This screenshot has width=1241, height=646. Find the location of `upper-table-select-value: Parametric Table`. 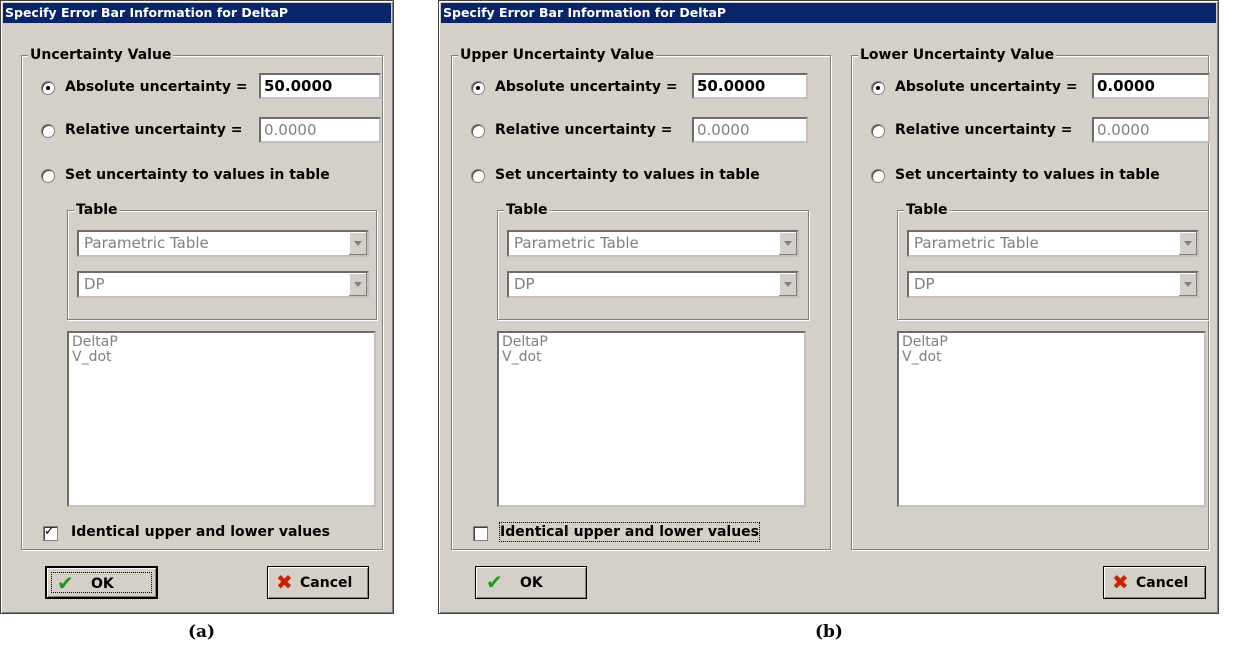

upper-table-select-value: Parametric Table is located at coordinates (576, 243).